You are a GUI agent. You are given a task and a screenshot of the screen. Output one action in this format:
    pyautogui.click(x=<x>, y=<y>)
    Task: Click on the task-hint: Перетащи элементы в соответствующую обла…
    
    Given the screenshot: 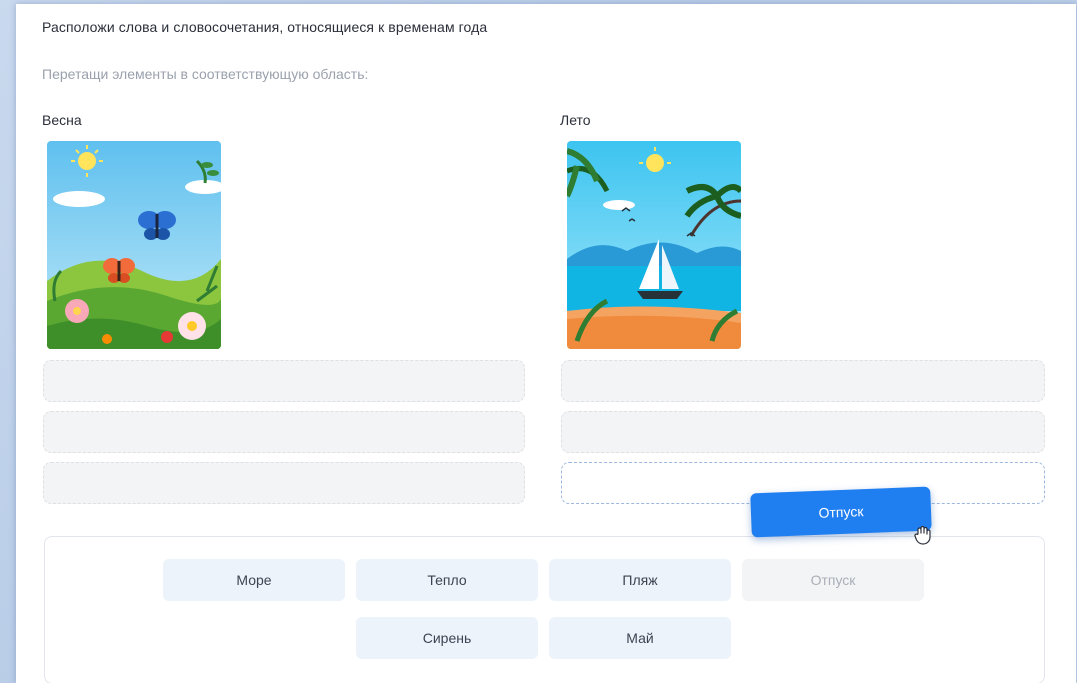 What is the action you would take?
    pyautogui.click(x=205, y=74)
    